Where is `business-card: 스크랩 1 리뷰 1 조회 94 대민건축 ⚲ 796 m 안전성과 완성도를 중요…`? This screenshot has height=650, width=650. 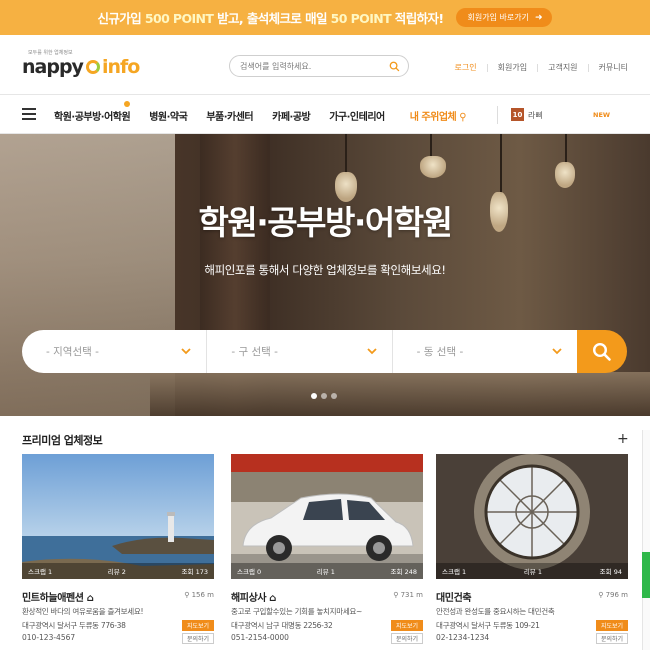
business-card: 스크랩 1 리뷰 1 조회 94 대민건축 ⚲ 796 m 안전성과 완성도를 중요… is located at coordinates (532, 552).